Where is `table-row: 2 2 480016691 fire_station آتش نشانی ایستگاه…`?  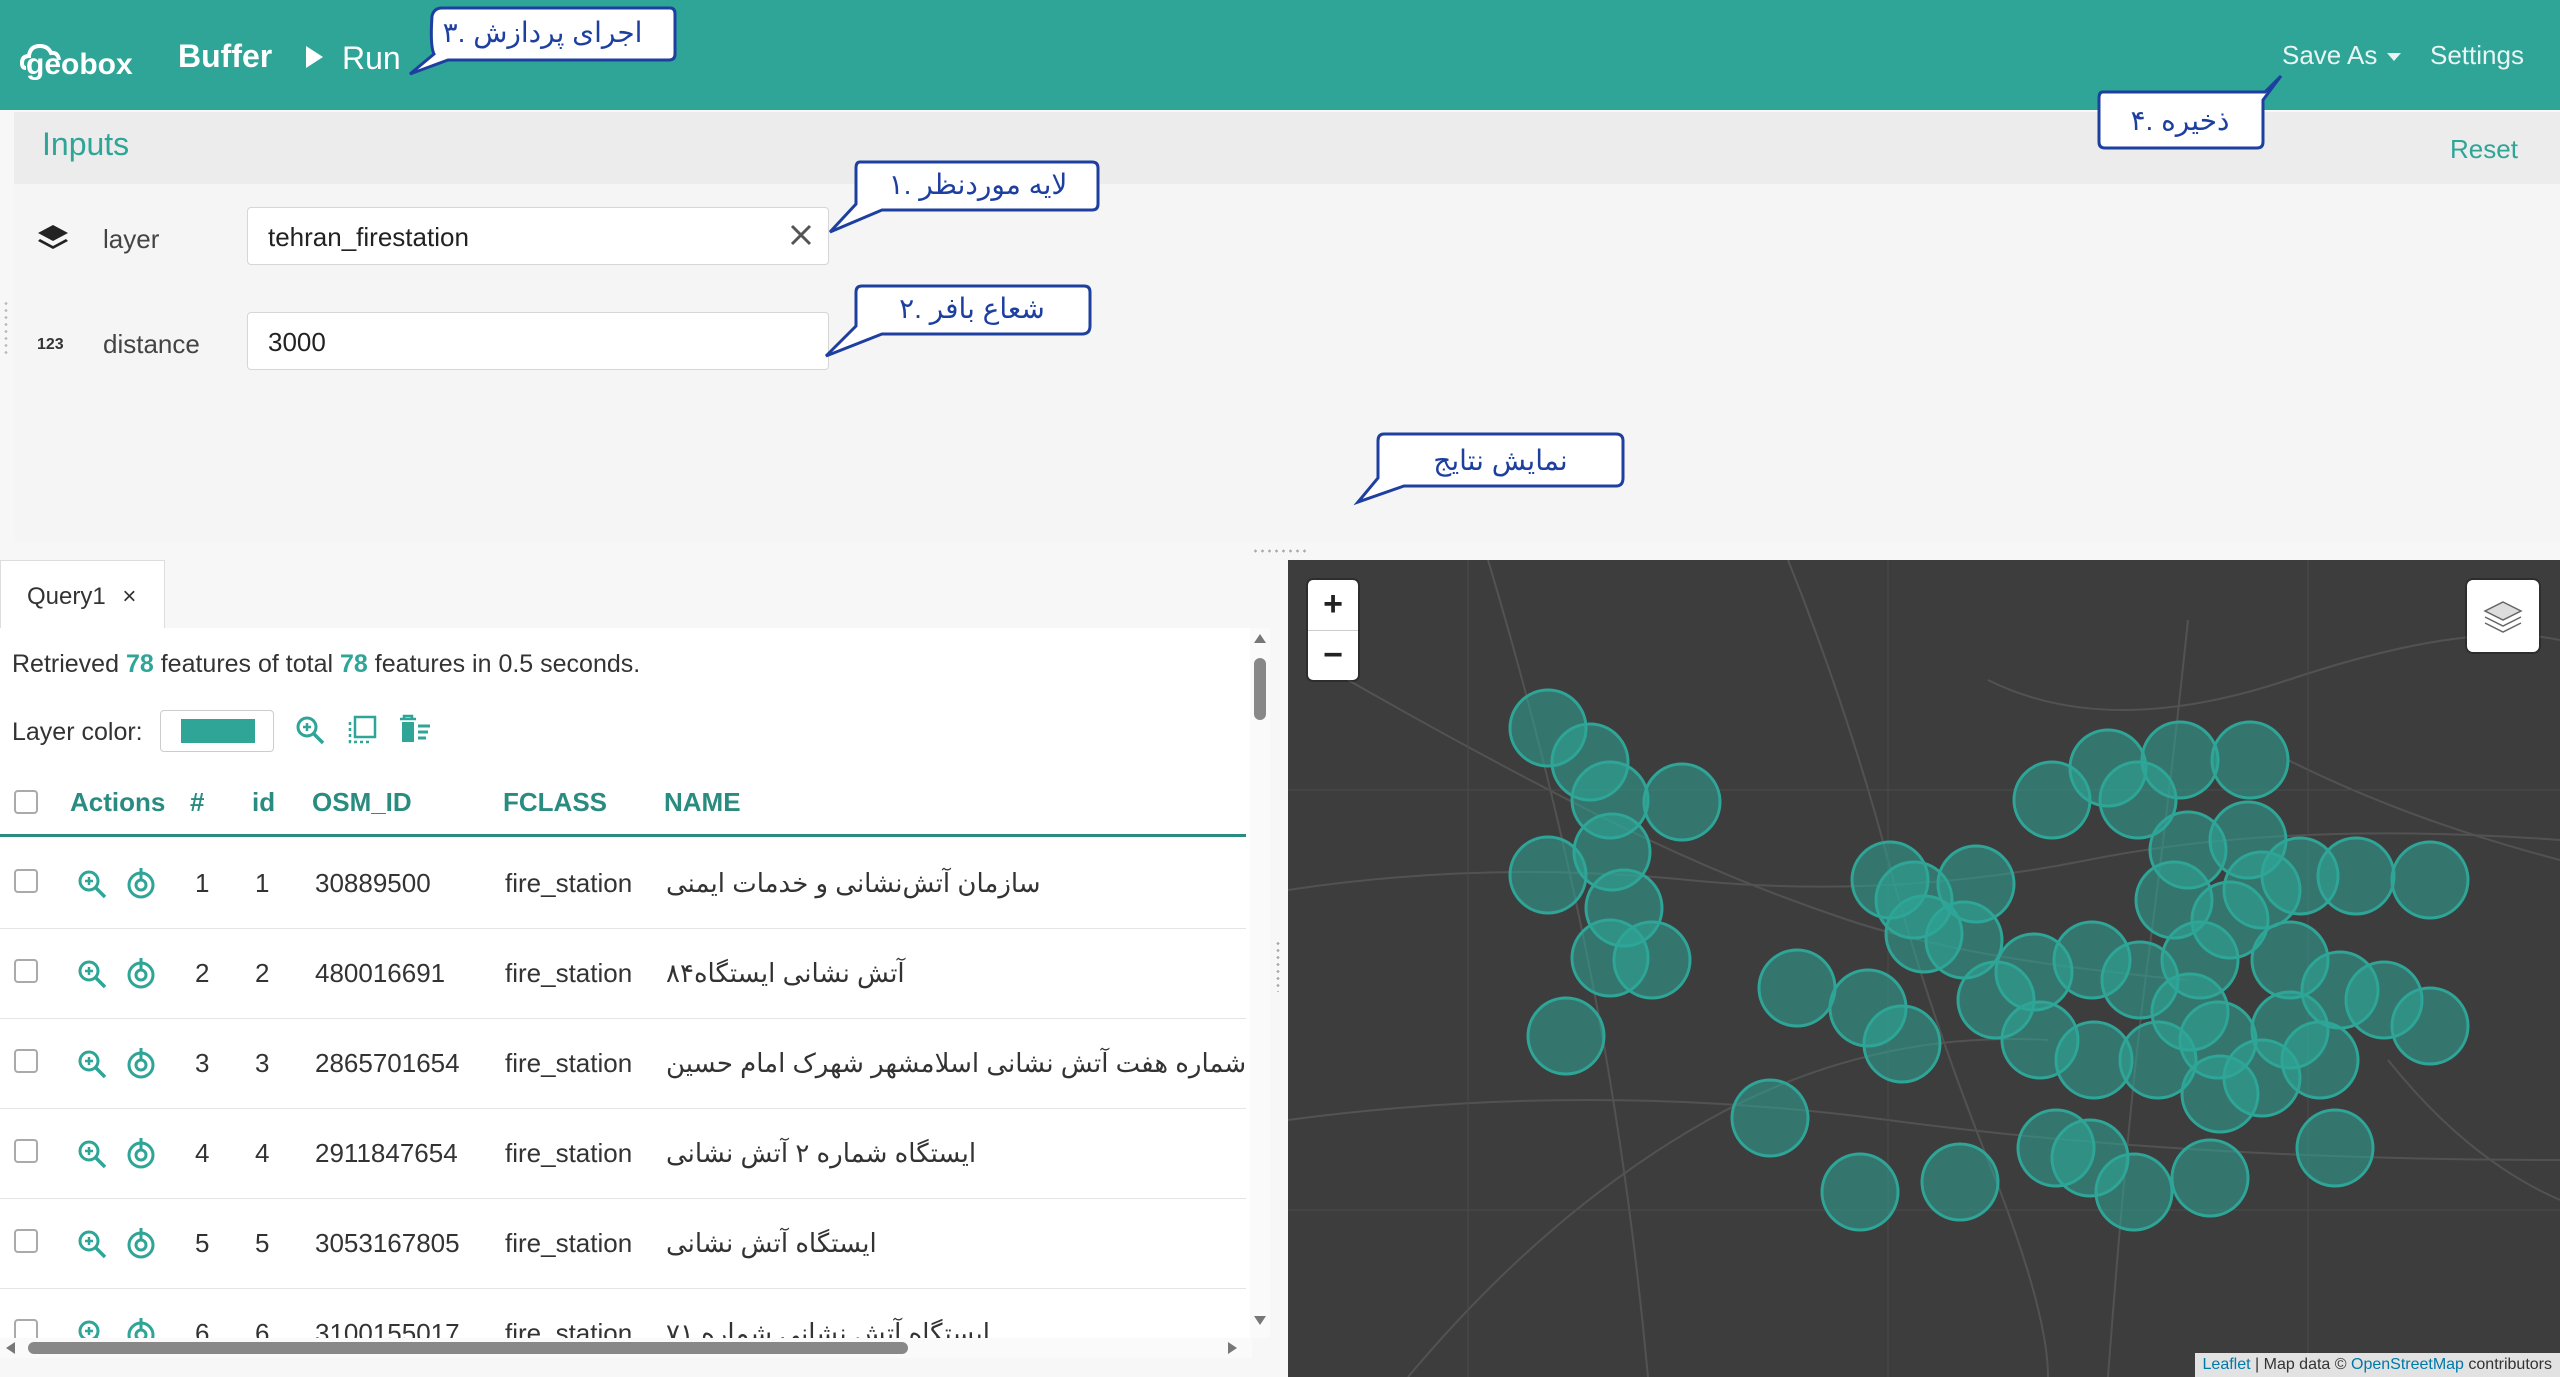 table-row: 2 2 480016691 fire_station آتش نشانی ایستگاه… is located at coordinates (623, 973).